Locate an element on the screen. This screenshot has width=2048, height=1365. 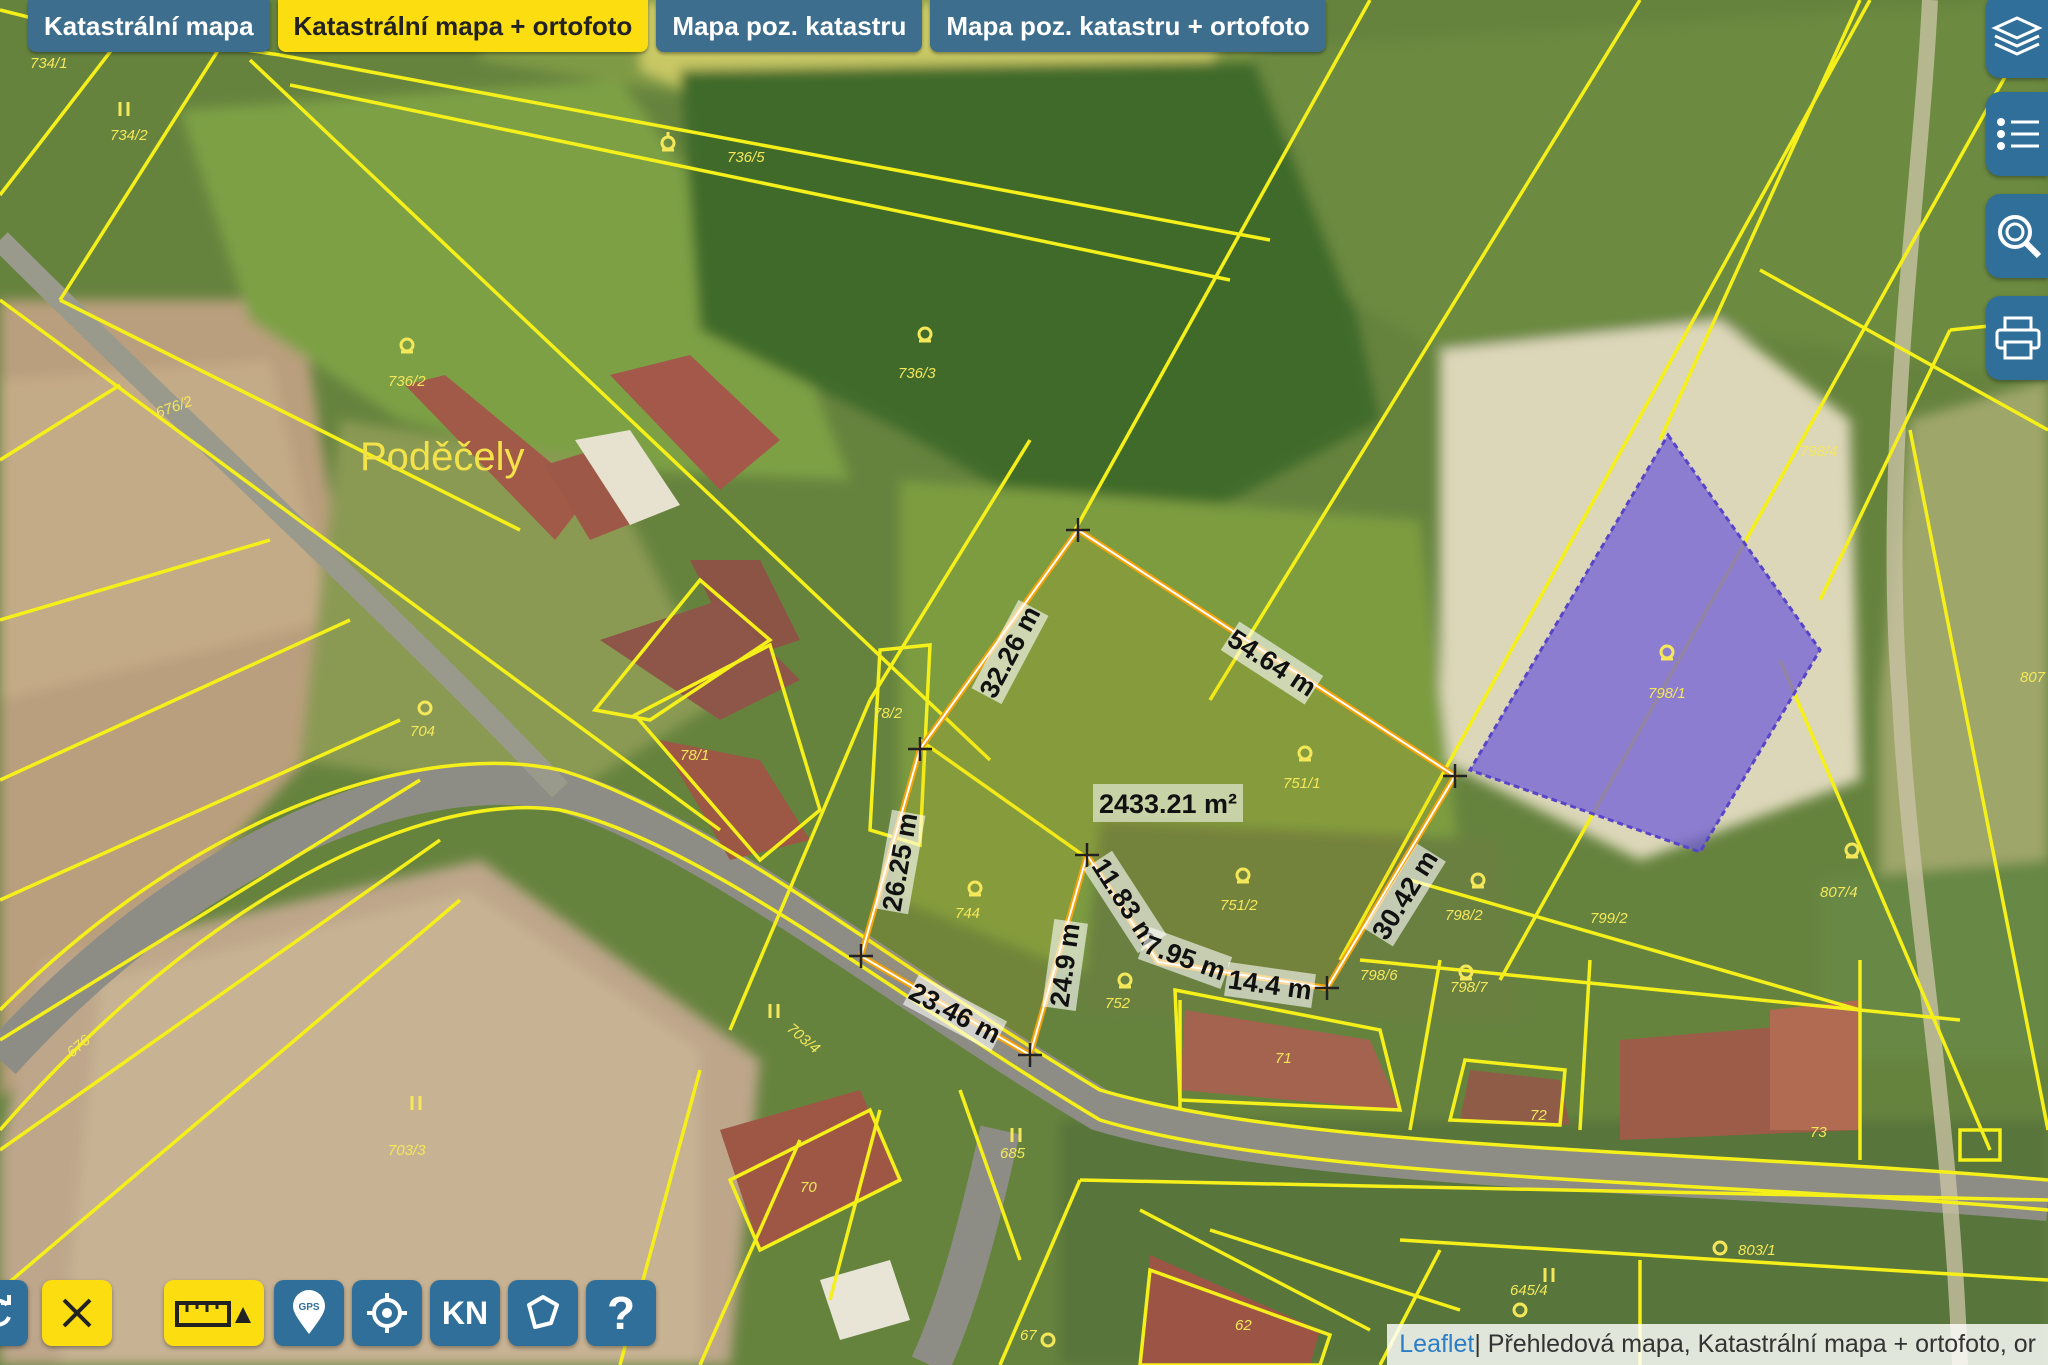
gps-button: GPS is located at coordinates (309, 1313).